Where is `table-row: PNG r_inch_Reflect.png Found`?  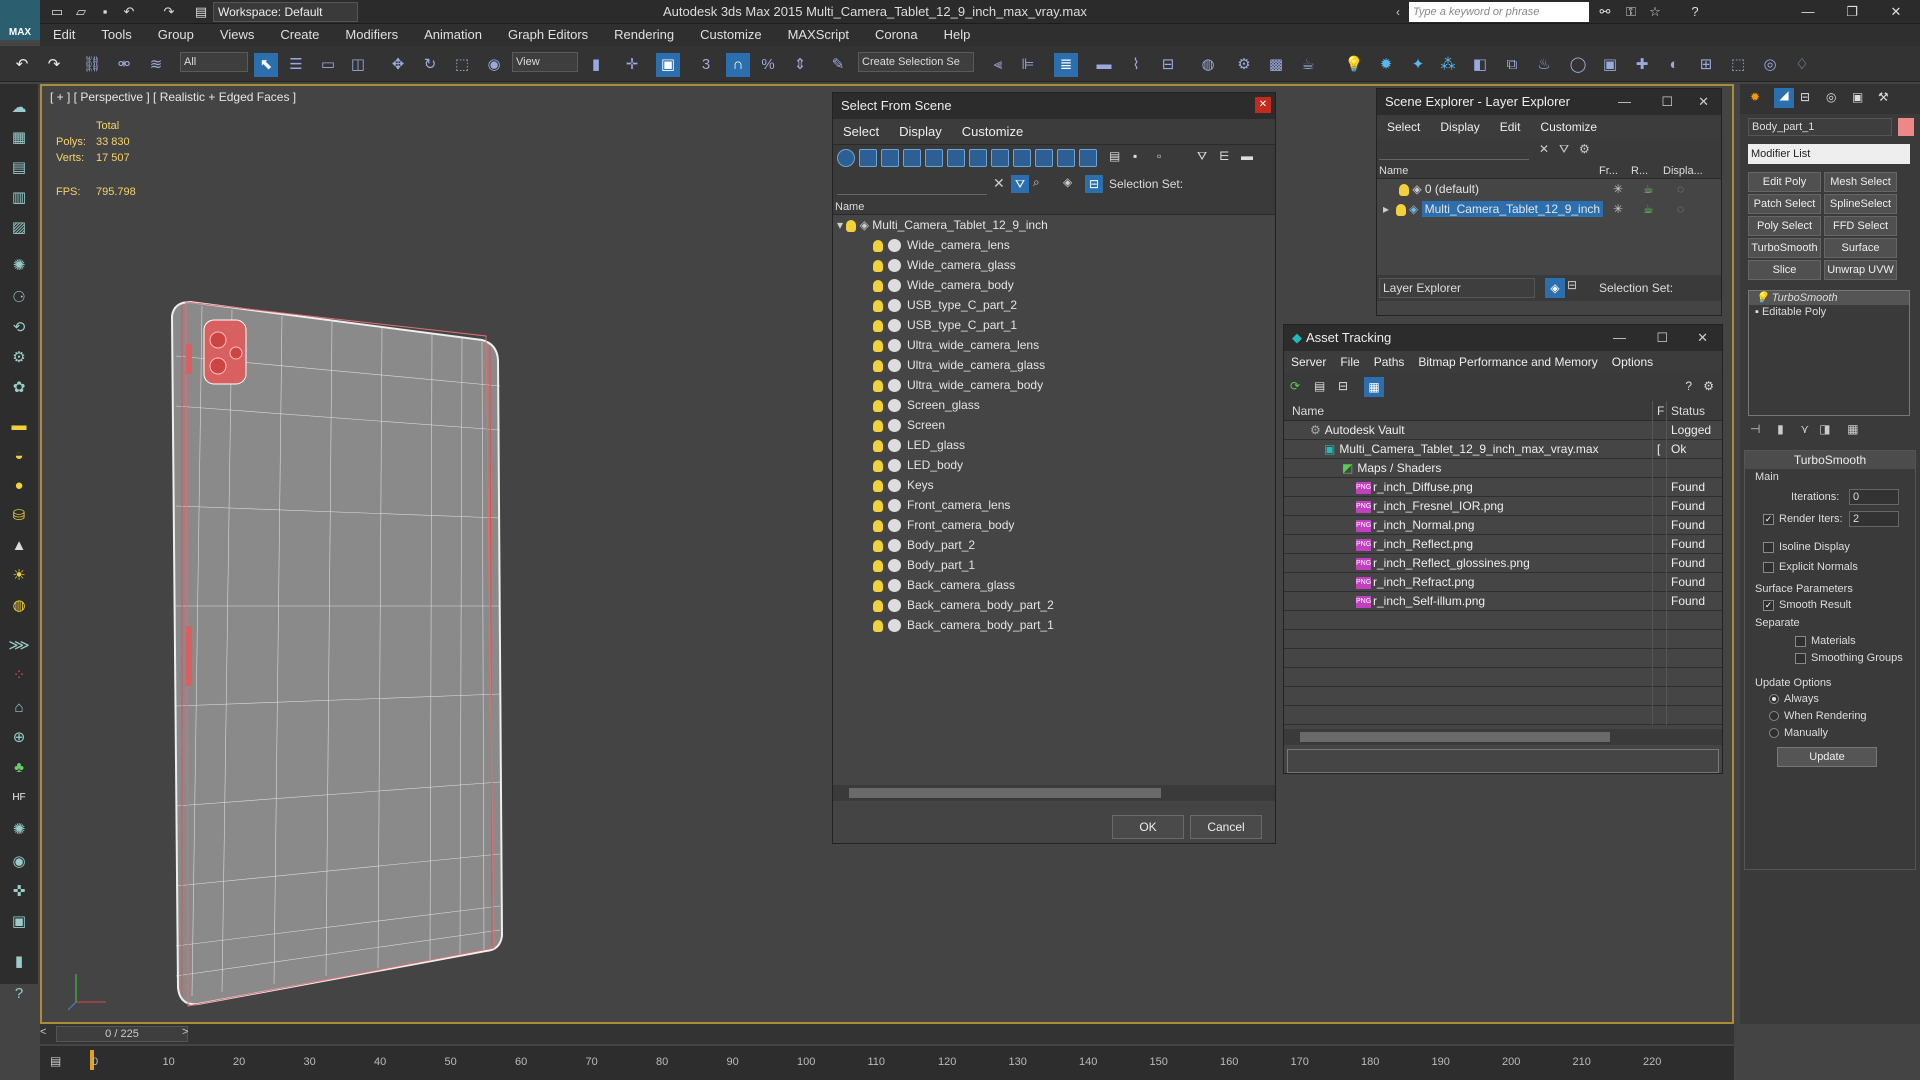
table-row: PNG r_inch_Reflect.png Found is located at coordinates (1503, 544).